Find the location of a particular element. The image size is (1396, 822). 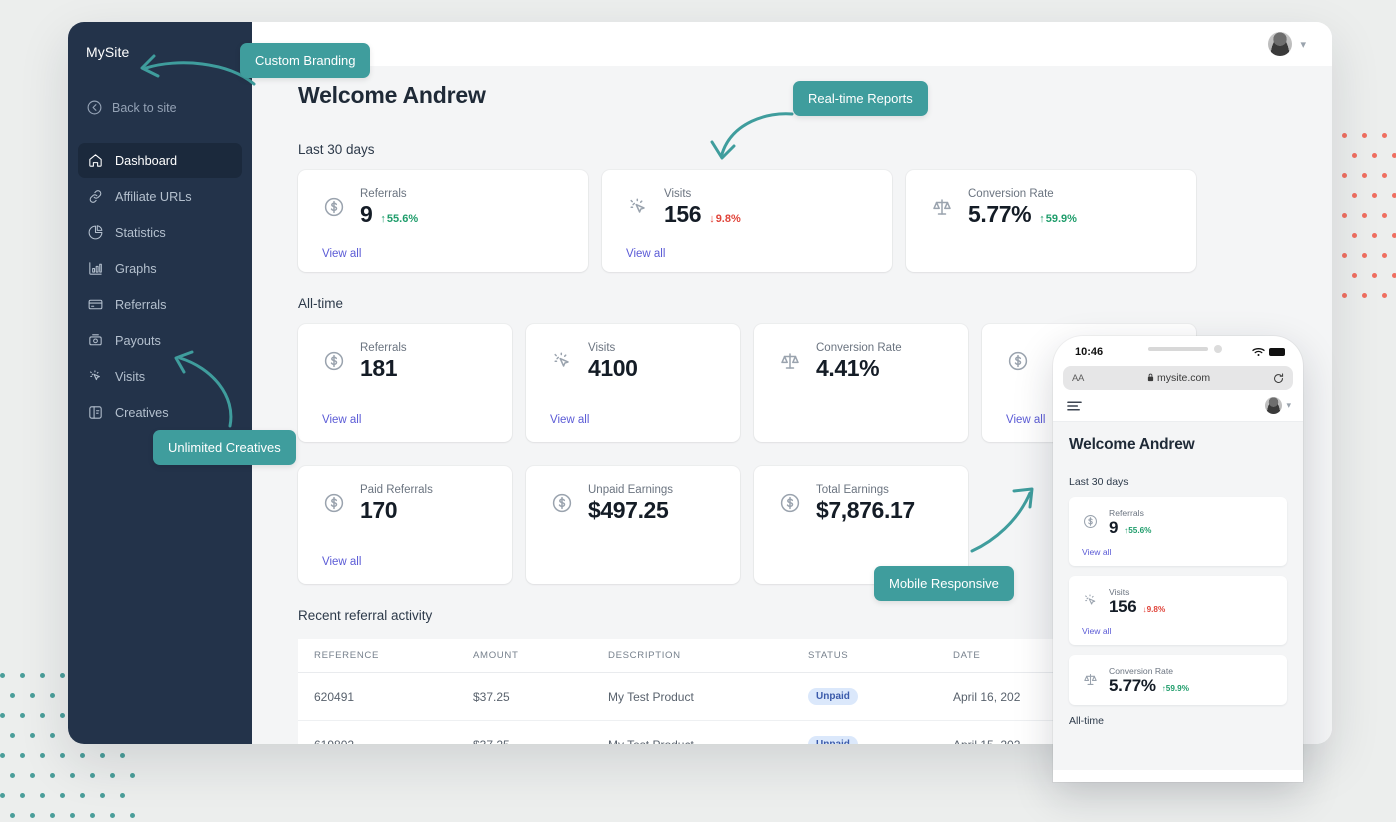

stat-card: Referrals 9 ↑ 55.6% View all is located at coordinates (443, 221).